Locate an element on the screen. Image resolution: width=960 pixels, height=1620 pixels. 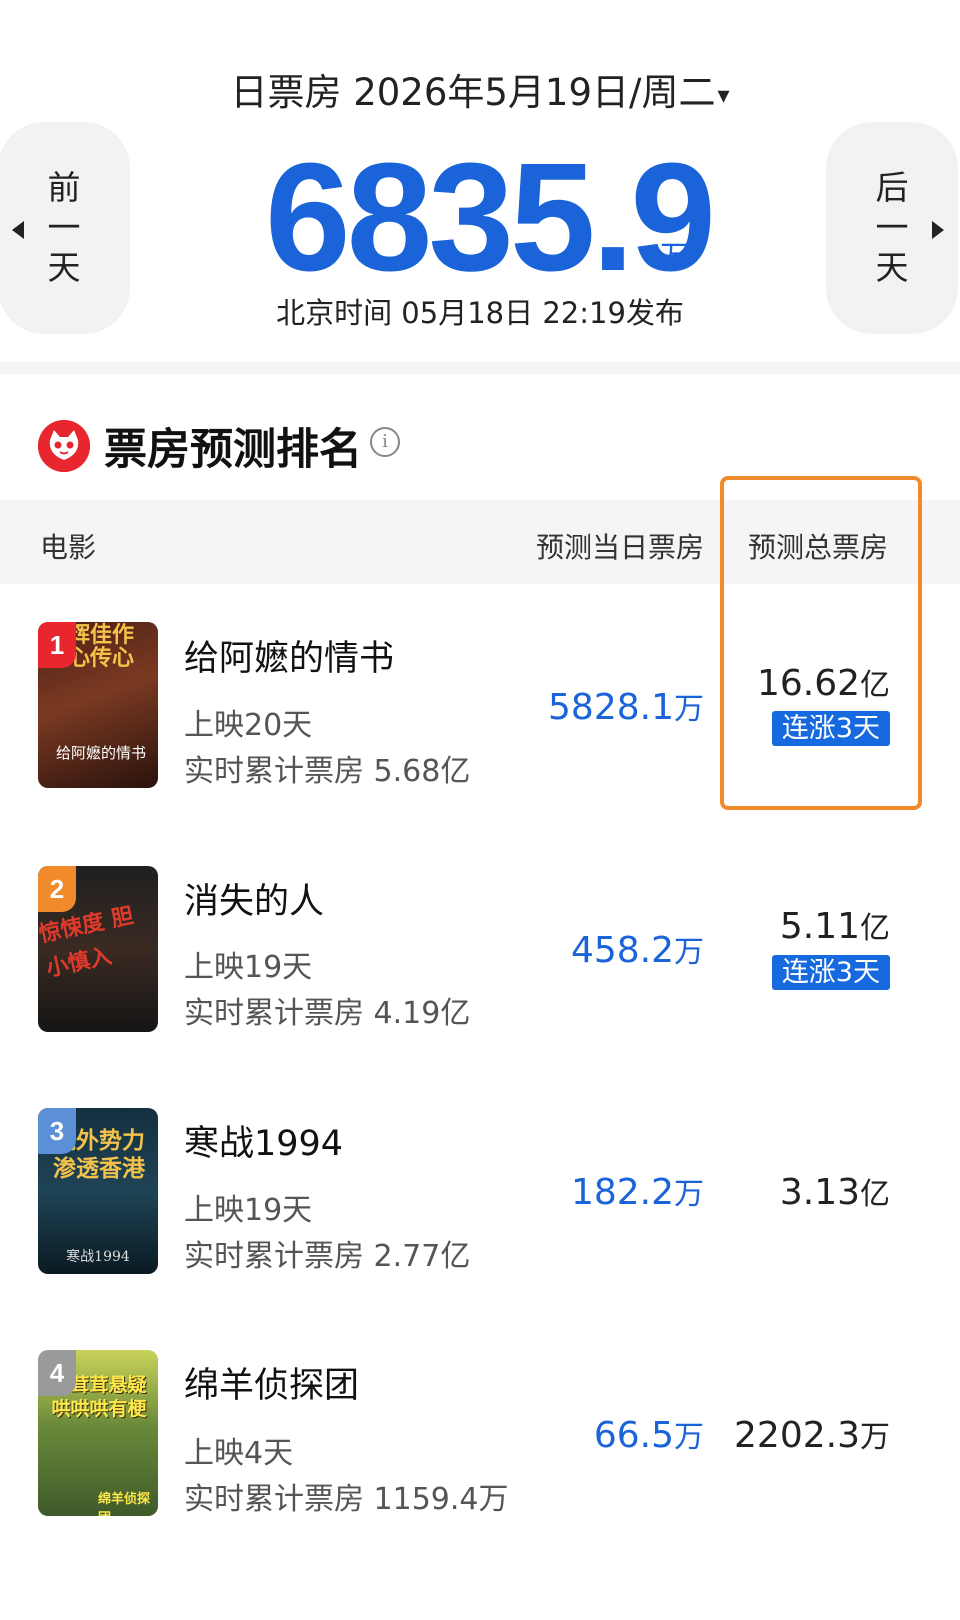
total-forecast-number: 3.13 is located at coordinates (819, 1192).